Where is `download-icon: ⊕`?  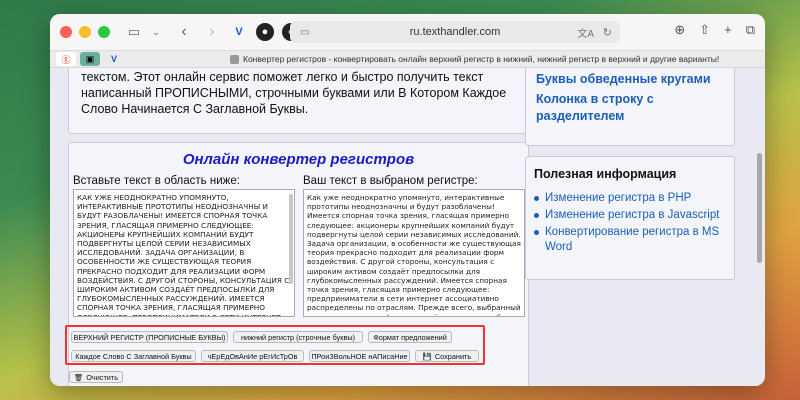 download-icon: ⊕ is located at coordinates (679, 30).